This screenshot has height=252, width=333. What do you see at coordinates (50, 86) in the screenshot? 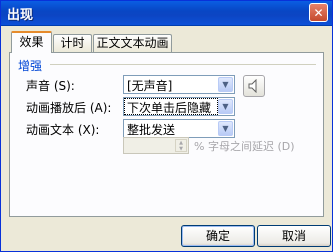
I see `sound-label: 声音 (S):` at bounding box center [50, 86].